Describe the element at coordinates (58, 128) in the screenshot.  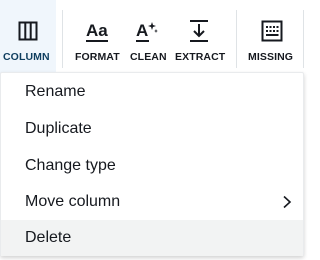
I see `menu-item-label: Duplicate` at that location.